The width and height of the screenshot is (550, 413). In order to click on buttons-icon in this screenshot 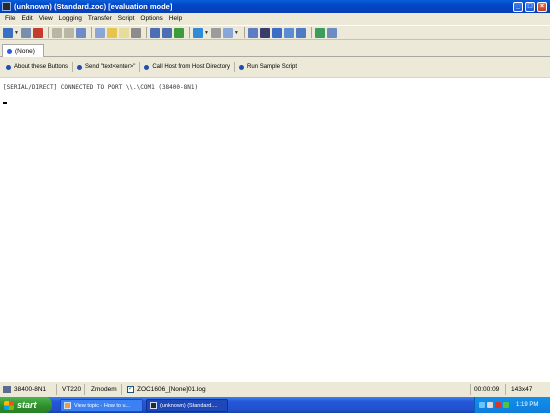, I will do `click(252, 32)`.